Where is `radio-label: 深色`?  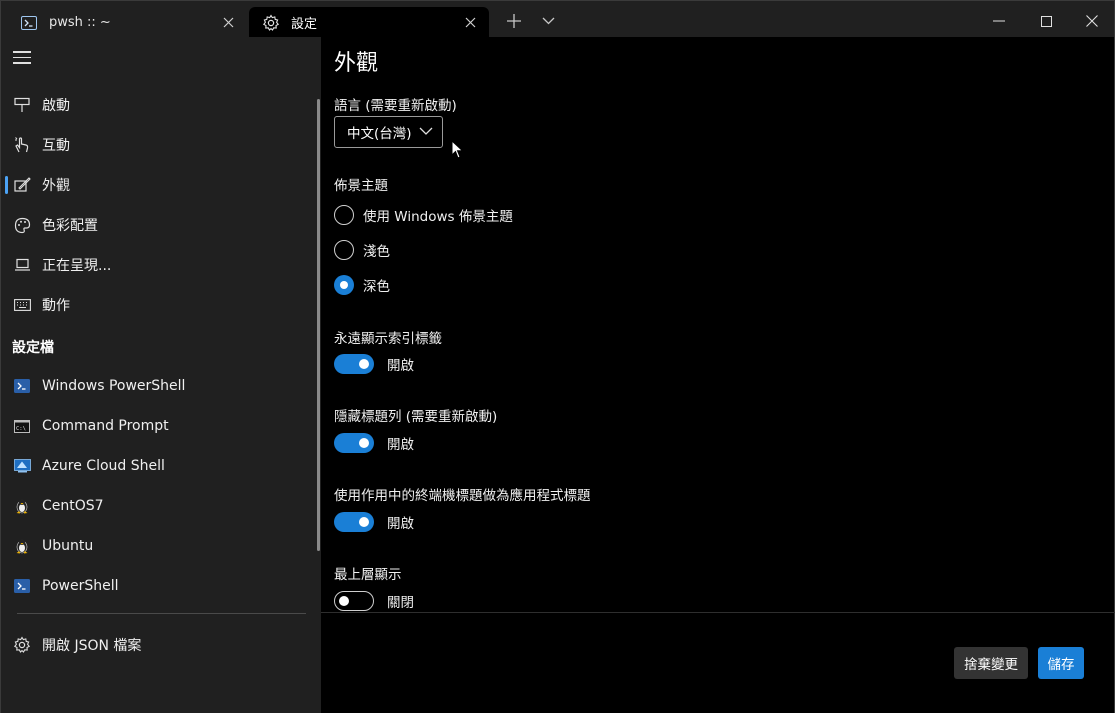 radio-label: 深色 is located at coordinates (376, 287).